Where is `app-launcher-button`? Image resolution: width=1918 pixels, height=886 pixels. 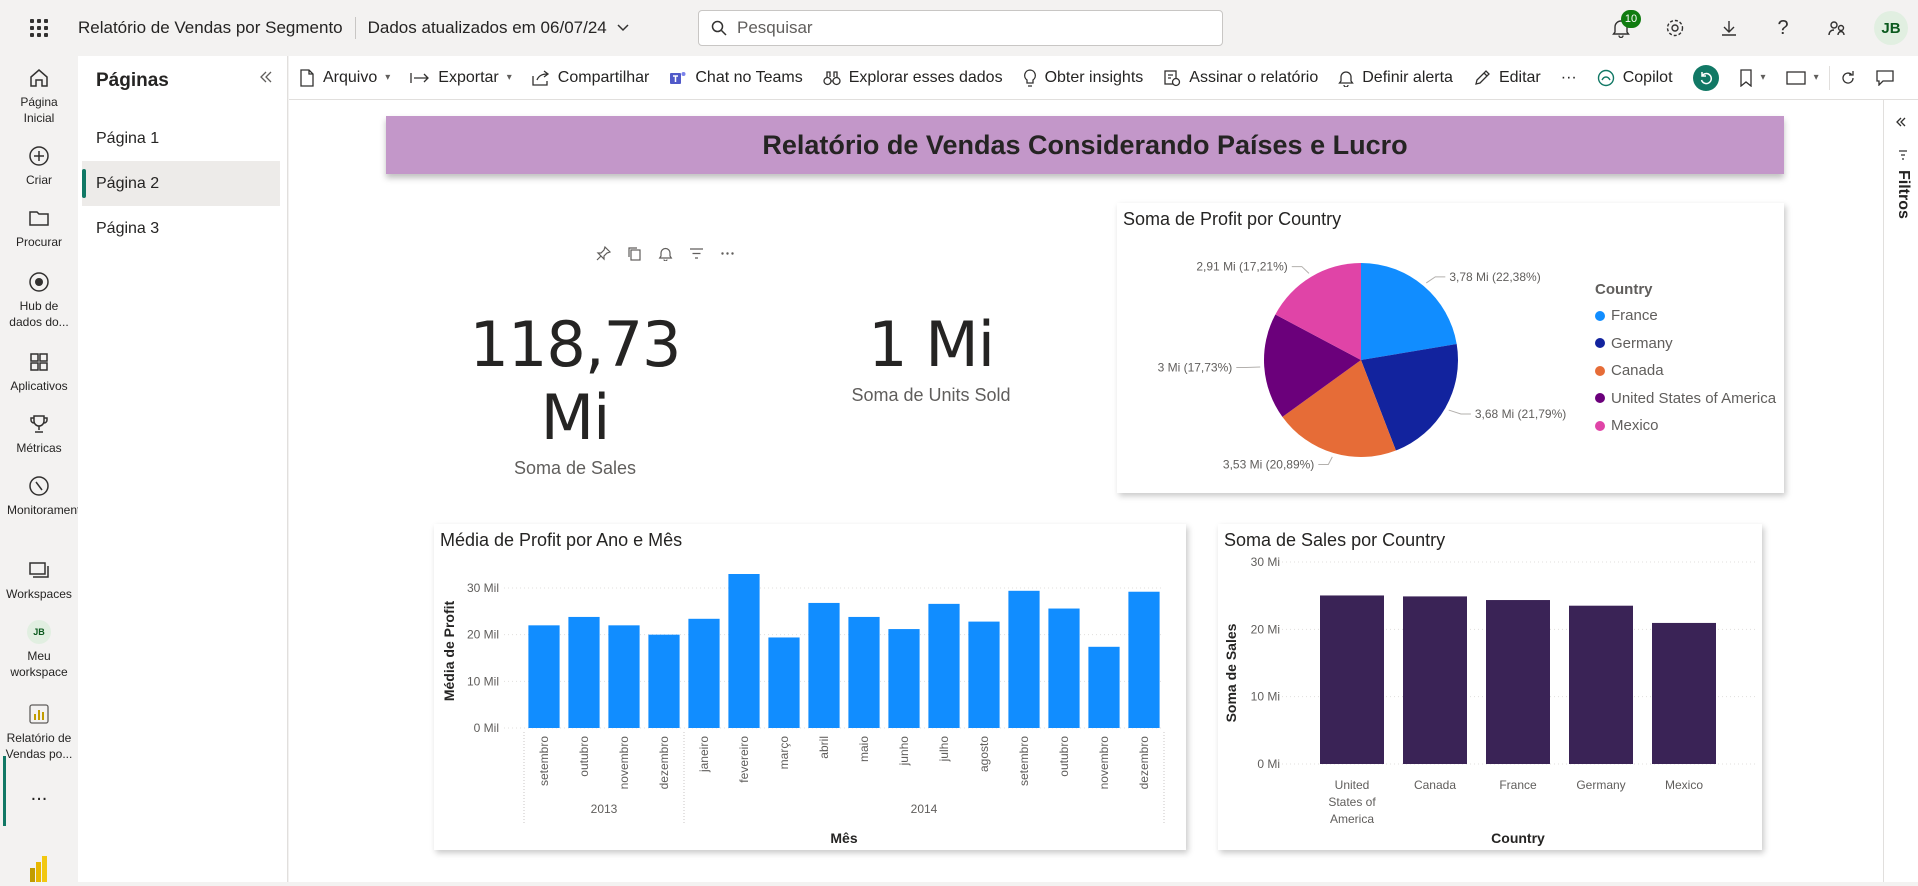 app-launcher-button is located at coordinates (39, 28).